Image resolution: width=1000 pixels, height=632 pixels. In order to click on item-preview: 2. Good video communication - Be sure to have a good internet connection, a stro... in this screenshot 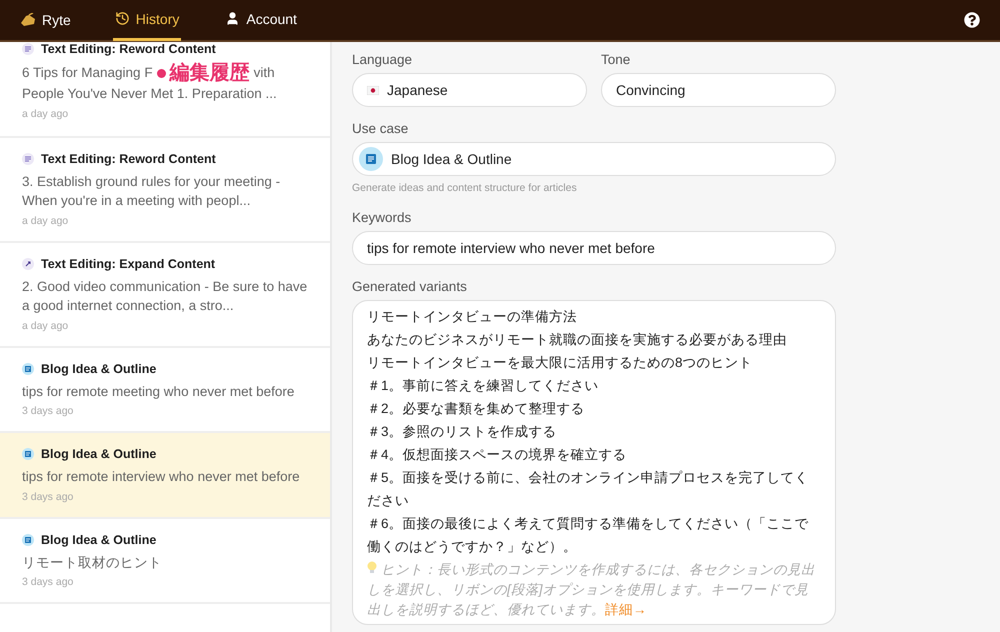, I will do `click(165, 296)`.